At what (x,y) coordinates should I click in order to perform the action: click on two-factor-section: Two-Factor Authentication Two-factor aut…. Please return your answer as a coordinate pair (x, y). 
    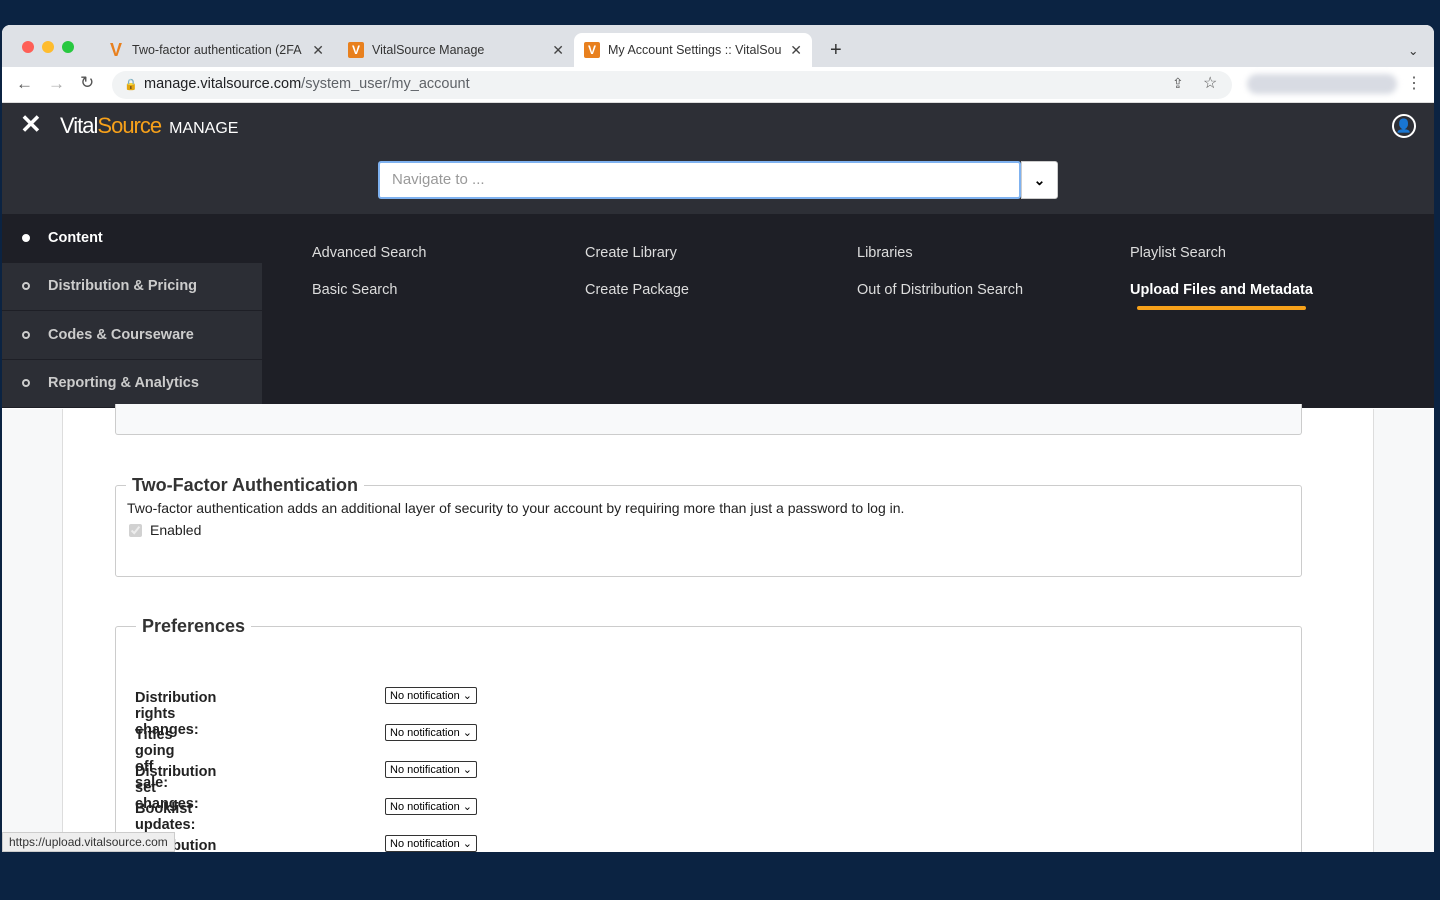
    Looking at the image, I should click on (708, 526).